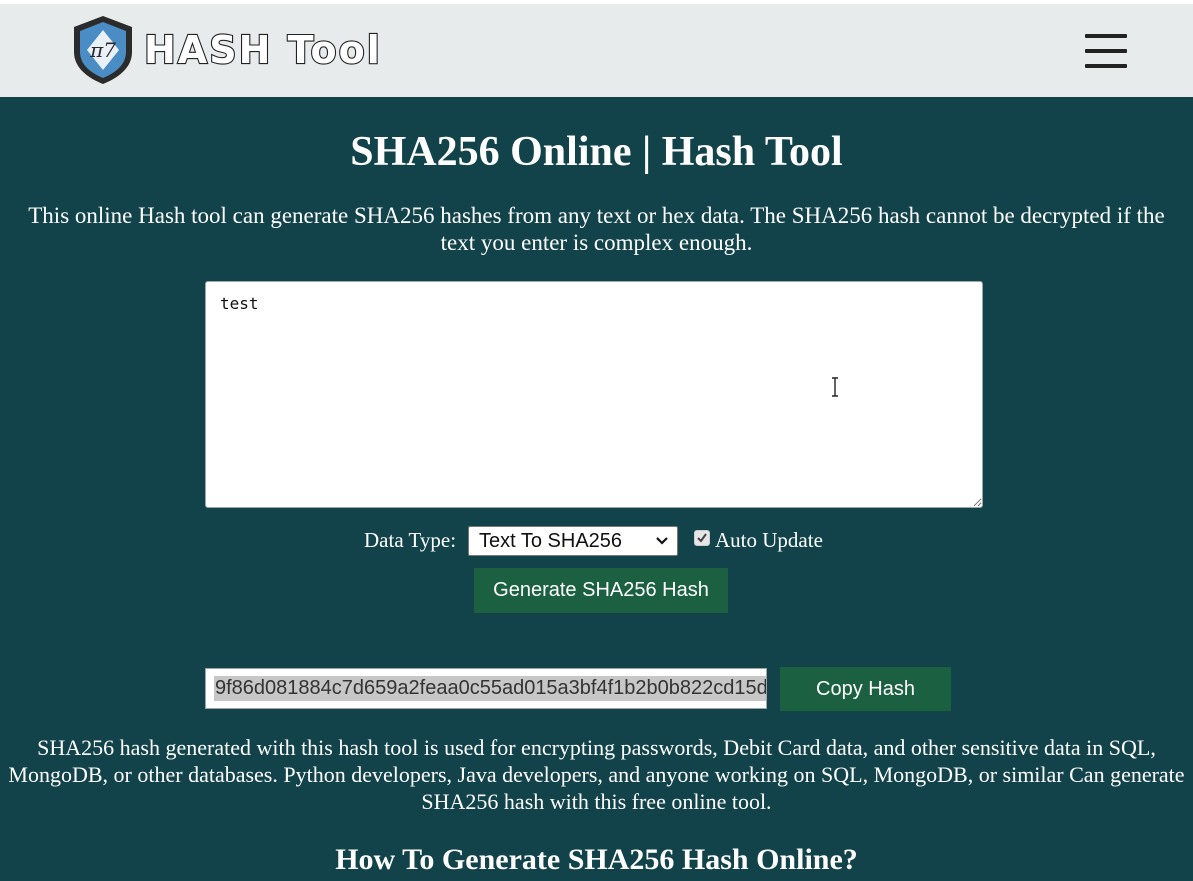 Image resolution: width=1193 pixels, height=881 pixels. Describe the element at coordinates (865, 689) in the screenshot. I see `copy-hash-button: Copy Hash` at that location.